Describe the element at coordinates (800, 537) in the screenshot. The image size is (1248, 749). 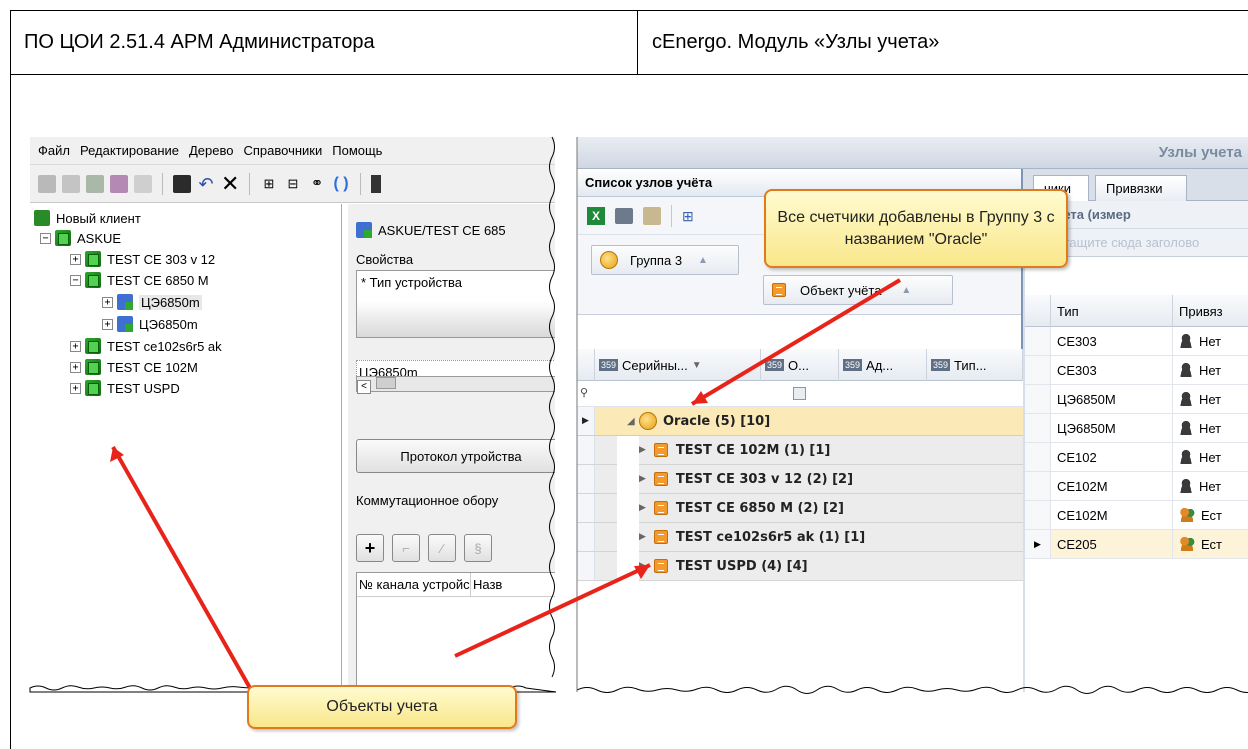
I see `object-row: ▶ TEST ce102s6r5 ak (1) [1]` at that location.